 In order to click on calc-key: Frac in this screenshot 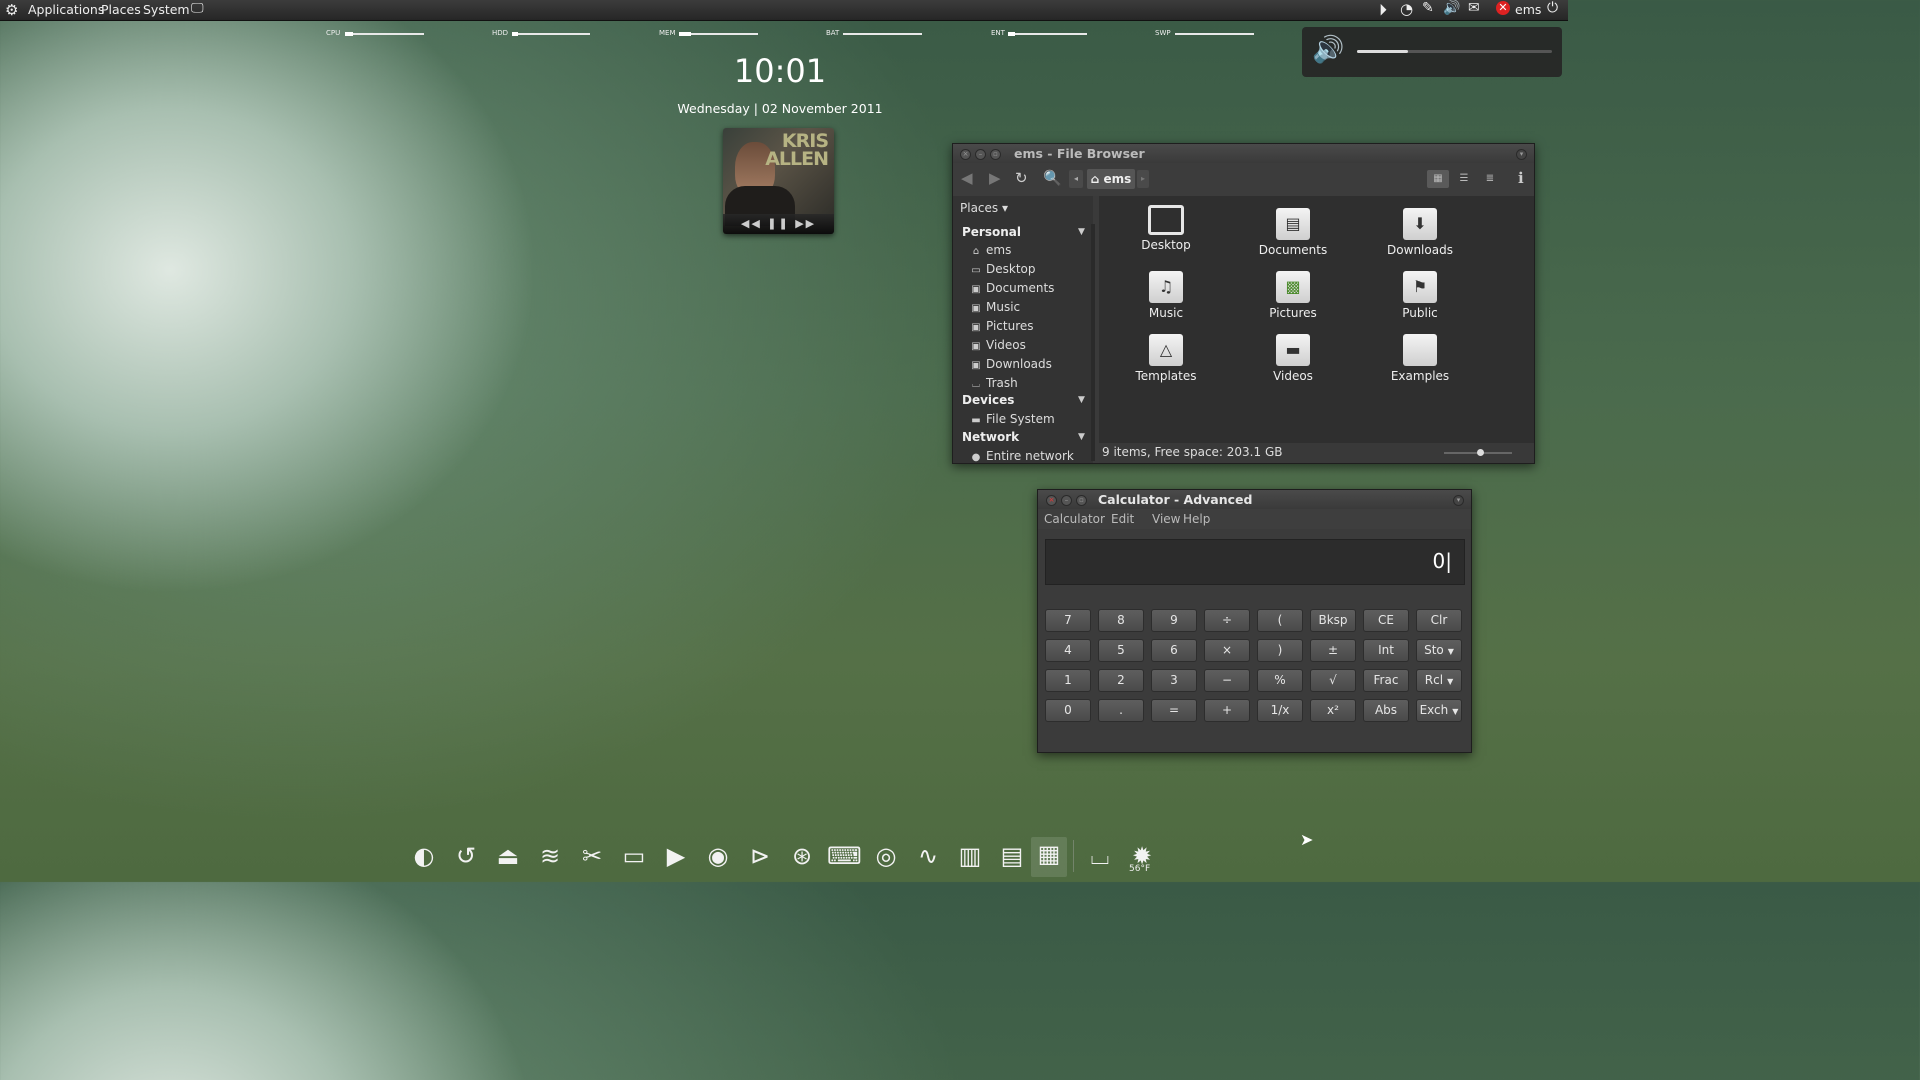, I will do `click(1386, 680)`.